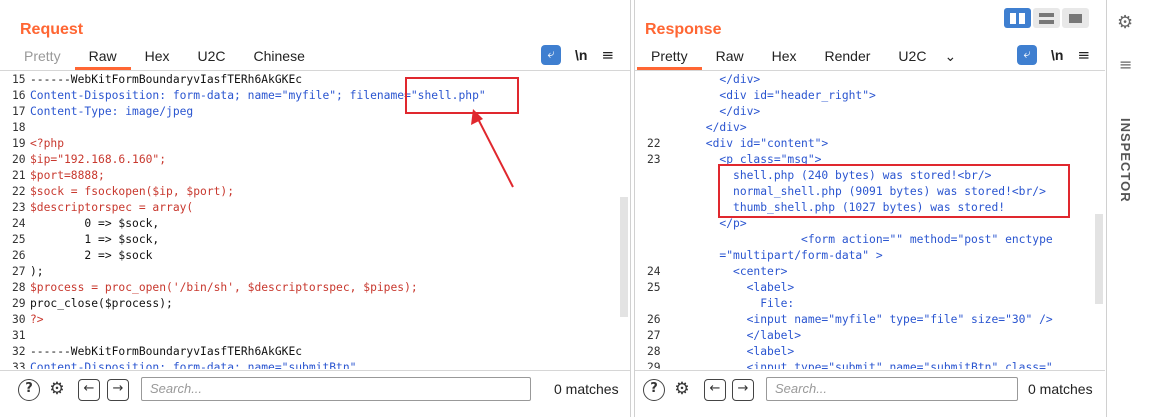 The height and width of the screenshot is (417, 1149). What do you see at coordinates (19, 111) in the screenshot?
I see `line-number: 17` at bounding box center [19, 111].